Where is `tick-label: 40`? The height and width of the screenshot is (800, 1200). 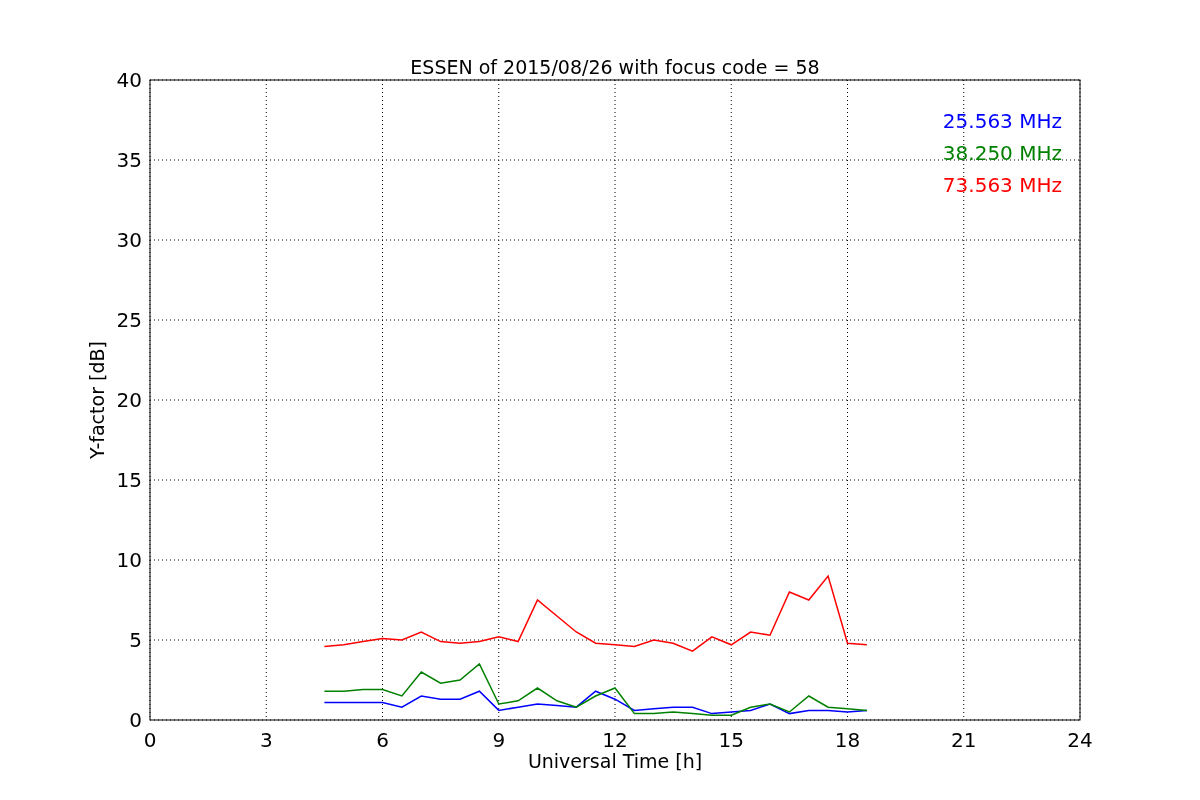 tick-label: 40 is located at coordinates (129, 80).